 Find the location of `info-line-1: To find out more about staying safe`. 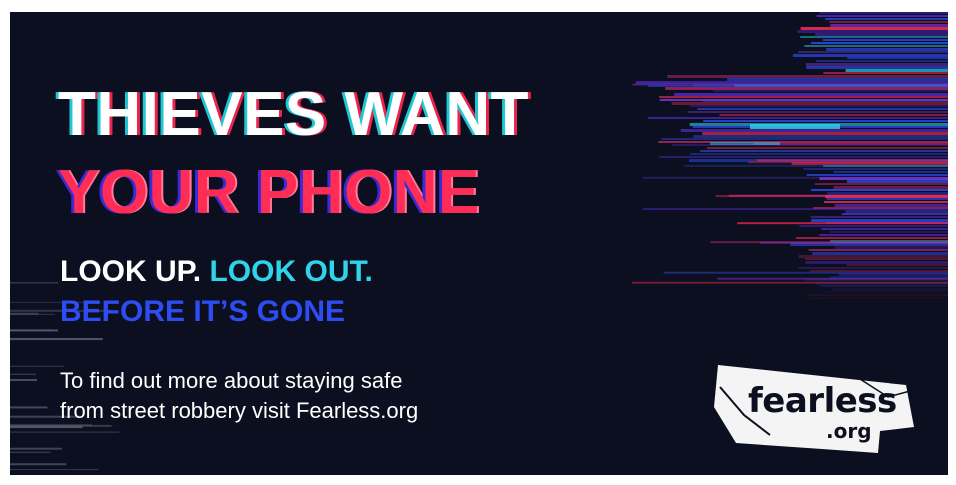

info-line-1: To find out more about staying safe is located at coordinates (231, 380).